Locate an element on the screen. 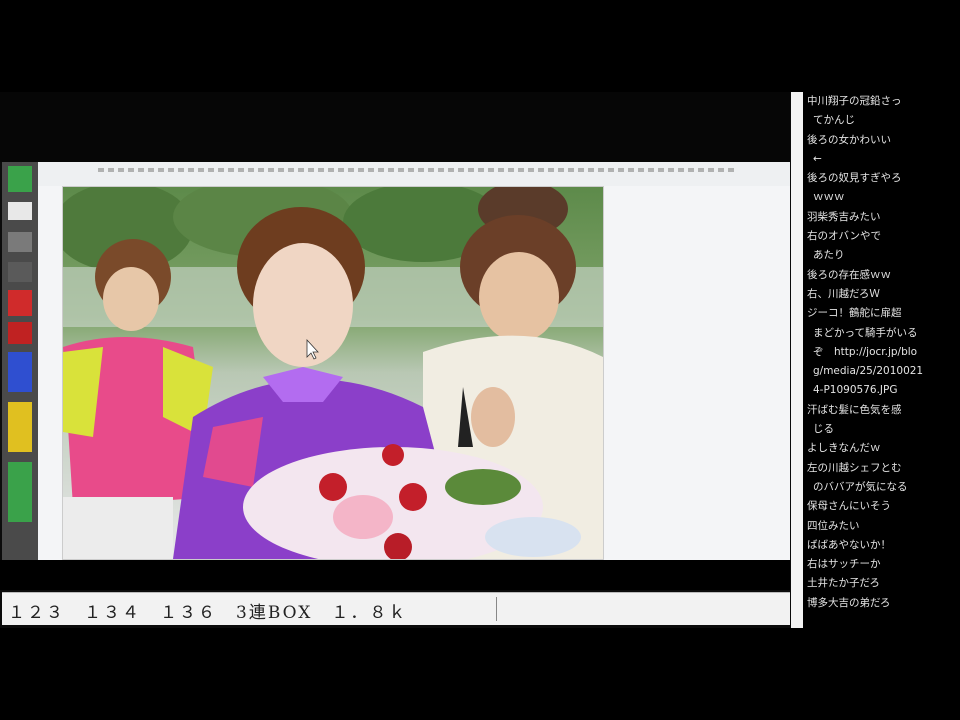 This screenshot has width=960, height=720. left-icon-strip is located at coordinates (20, 362).